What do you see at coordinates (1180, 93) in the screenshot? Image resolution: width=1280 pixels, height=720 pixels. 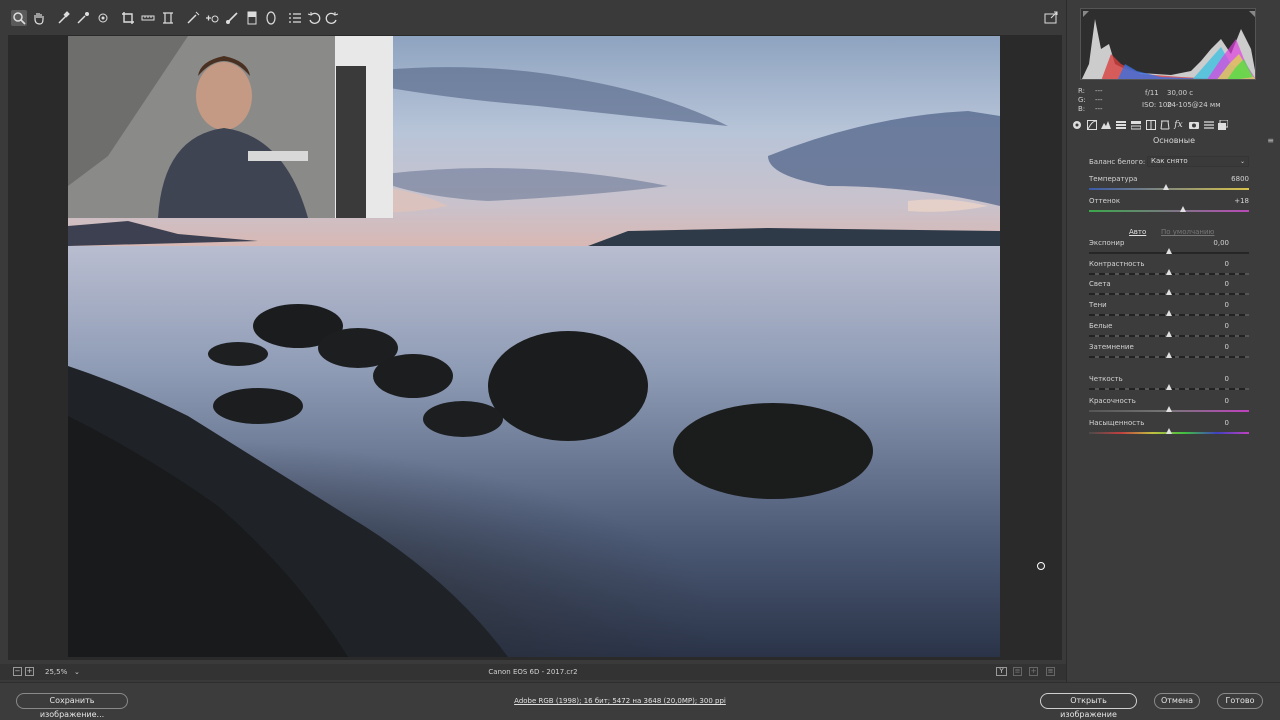 I see `shutter-speed: 30,00 с` at bounding box center [1180, 93].